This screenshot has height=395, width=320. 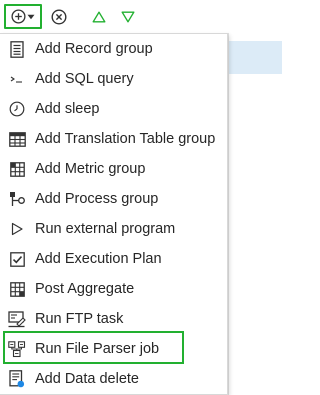 I want to click on menu-item-run-external-program: Run external program, so click(x=113, y=229).